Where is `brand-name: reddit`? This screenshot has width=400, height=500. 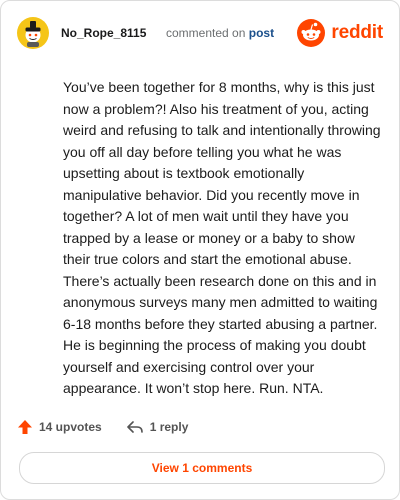
brand-name: reddit is located at coordinates (357, 32).